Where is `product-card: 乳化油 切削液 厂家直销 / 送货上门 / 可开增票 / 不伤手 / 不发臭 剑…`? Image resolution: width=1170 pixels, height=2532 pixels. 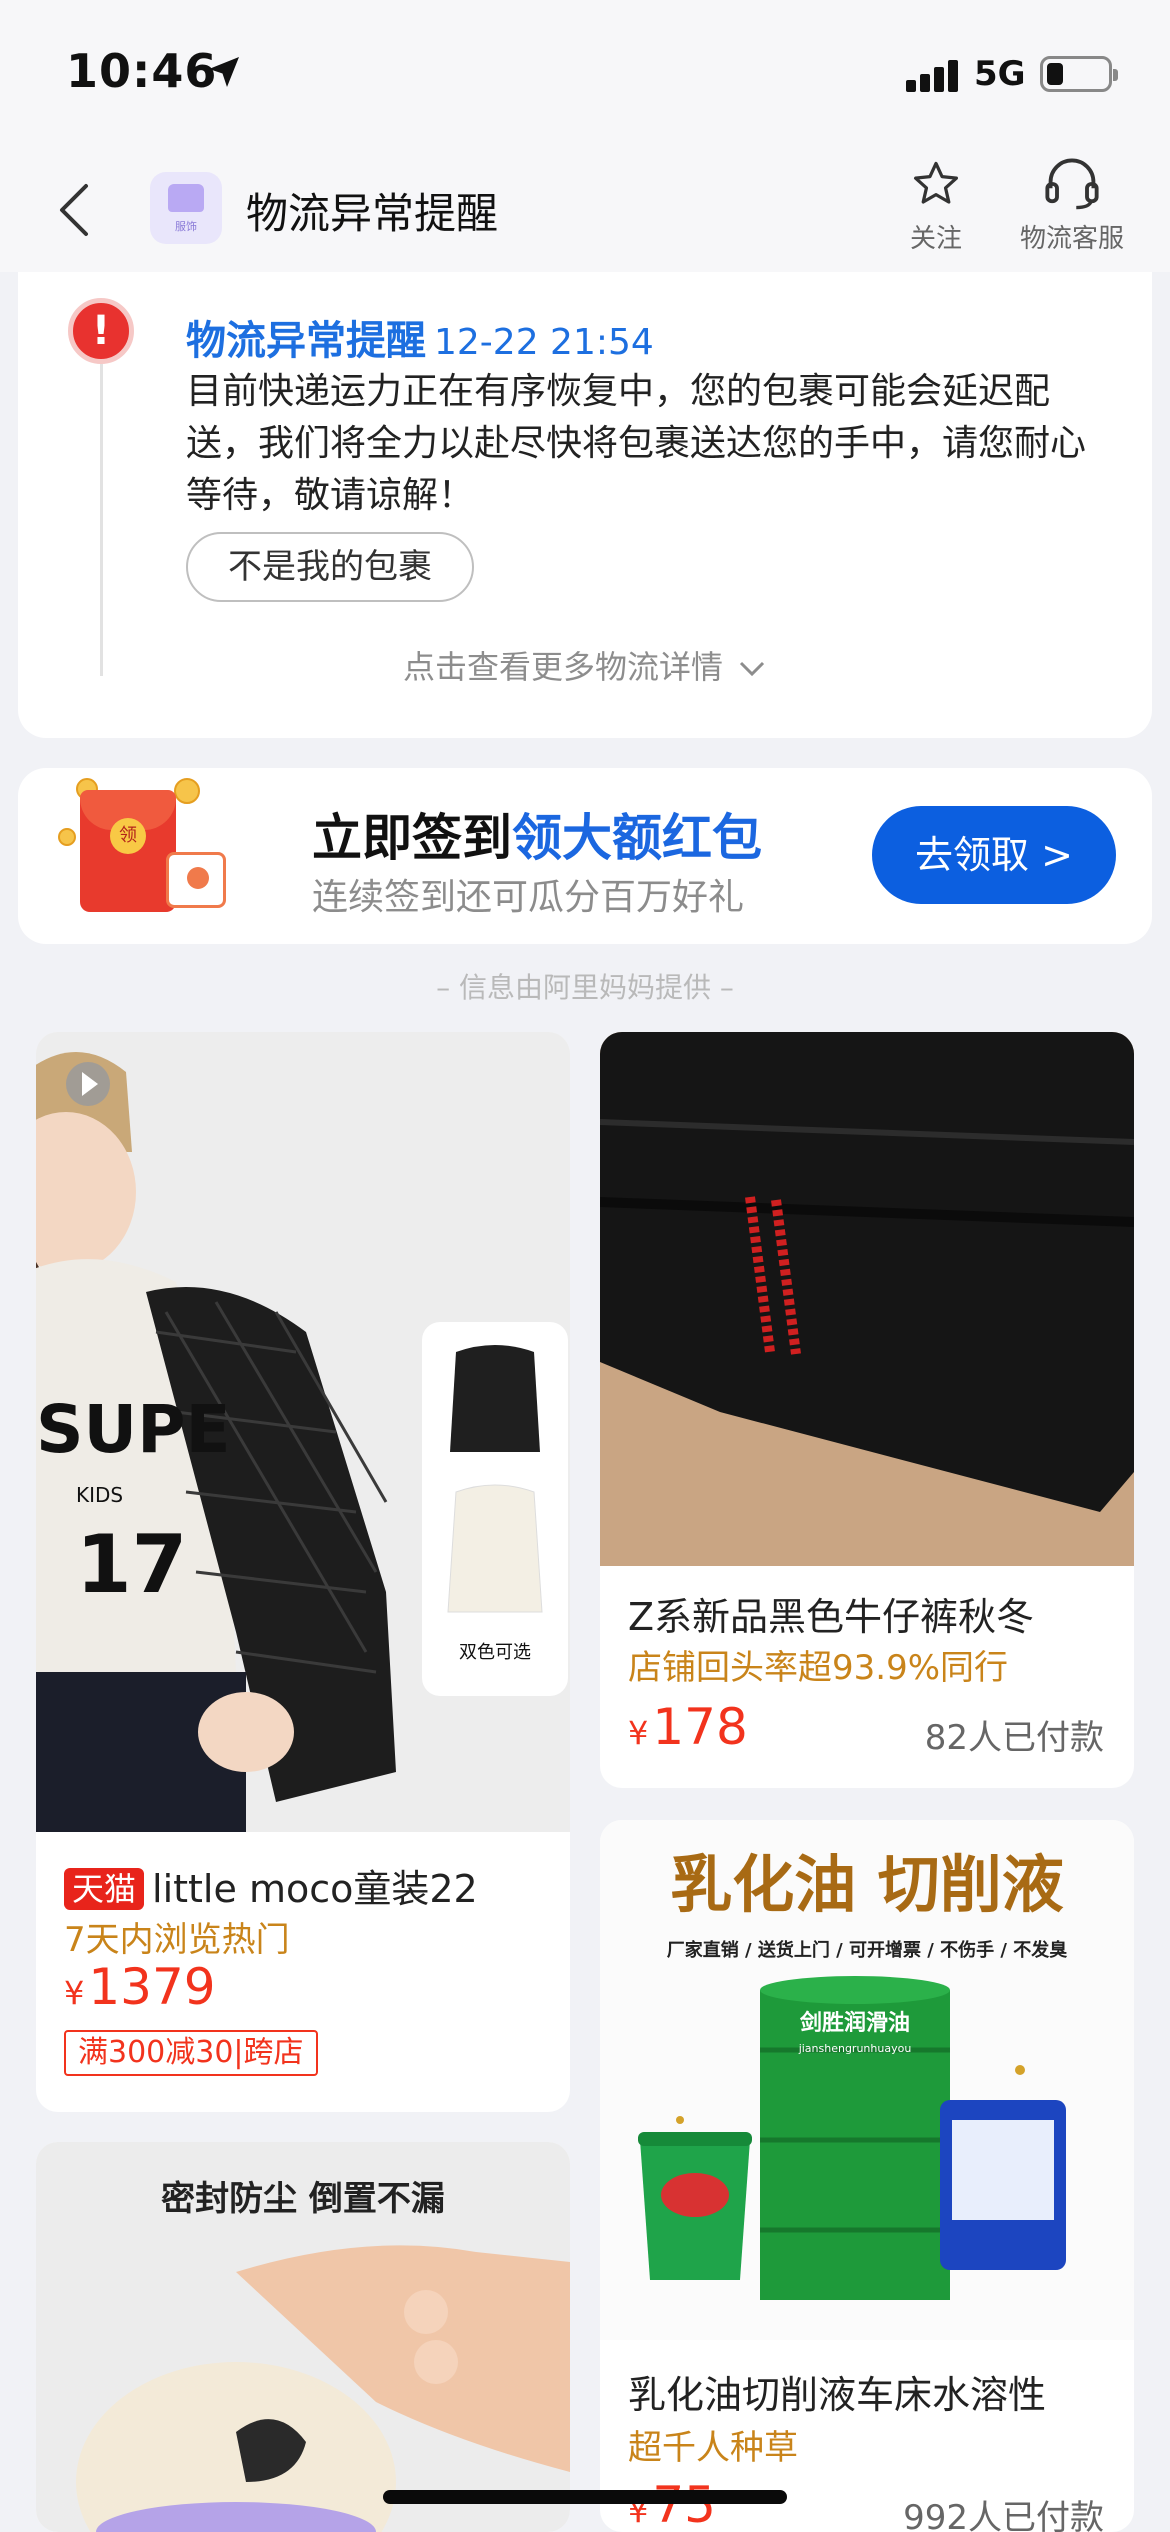 product-card: 乳化油 切削液 厂家直销 / 送货上门 / 可开增票 / 不伤手 / 不发臭 剑… is located at coordinates (867, 2176).